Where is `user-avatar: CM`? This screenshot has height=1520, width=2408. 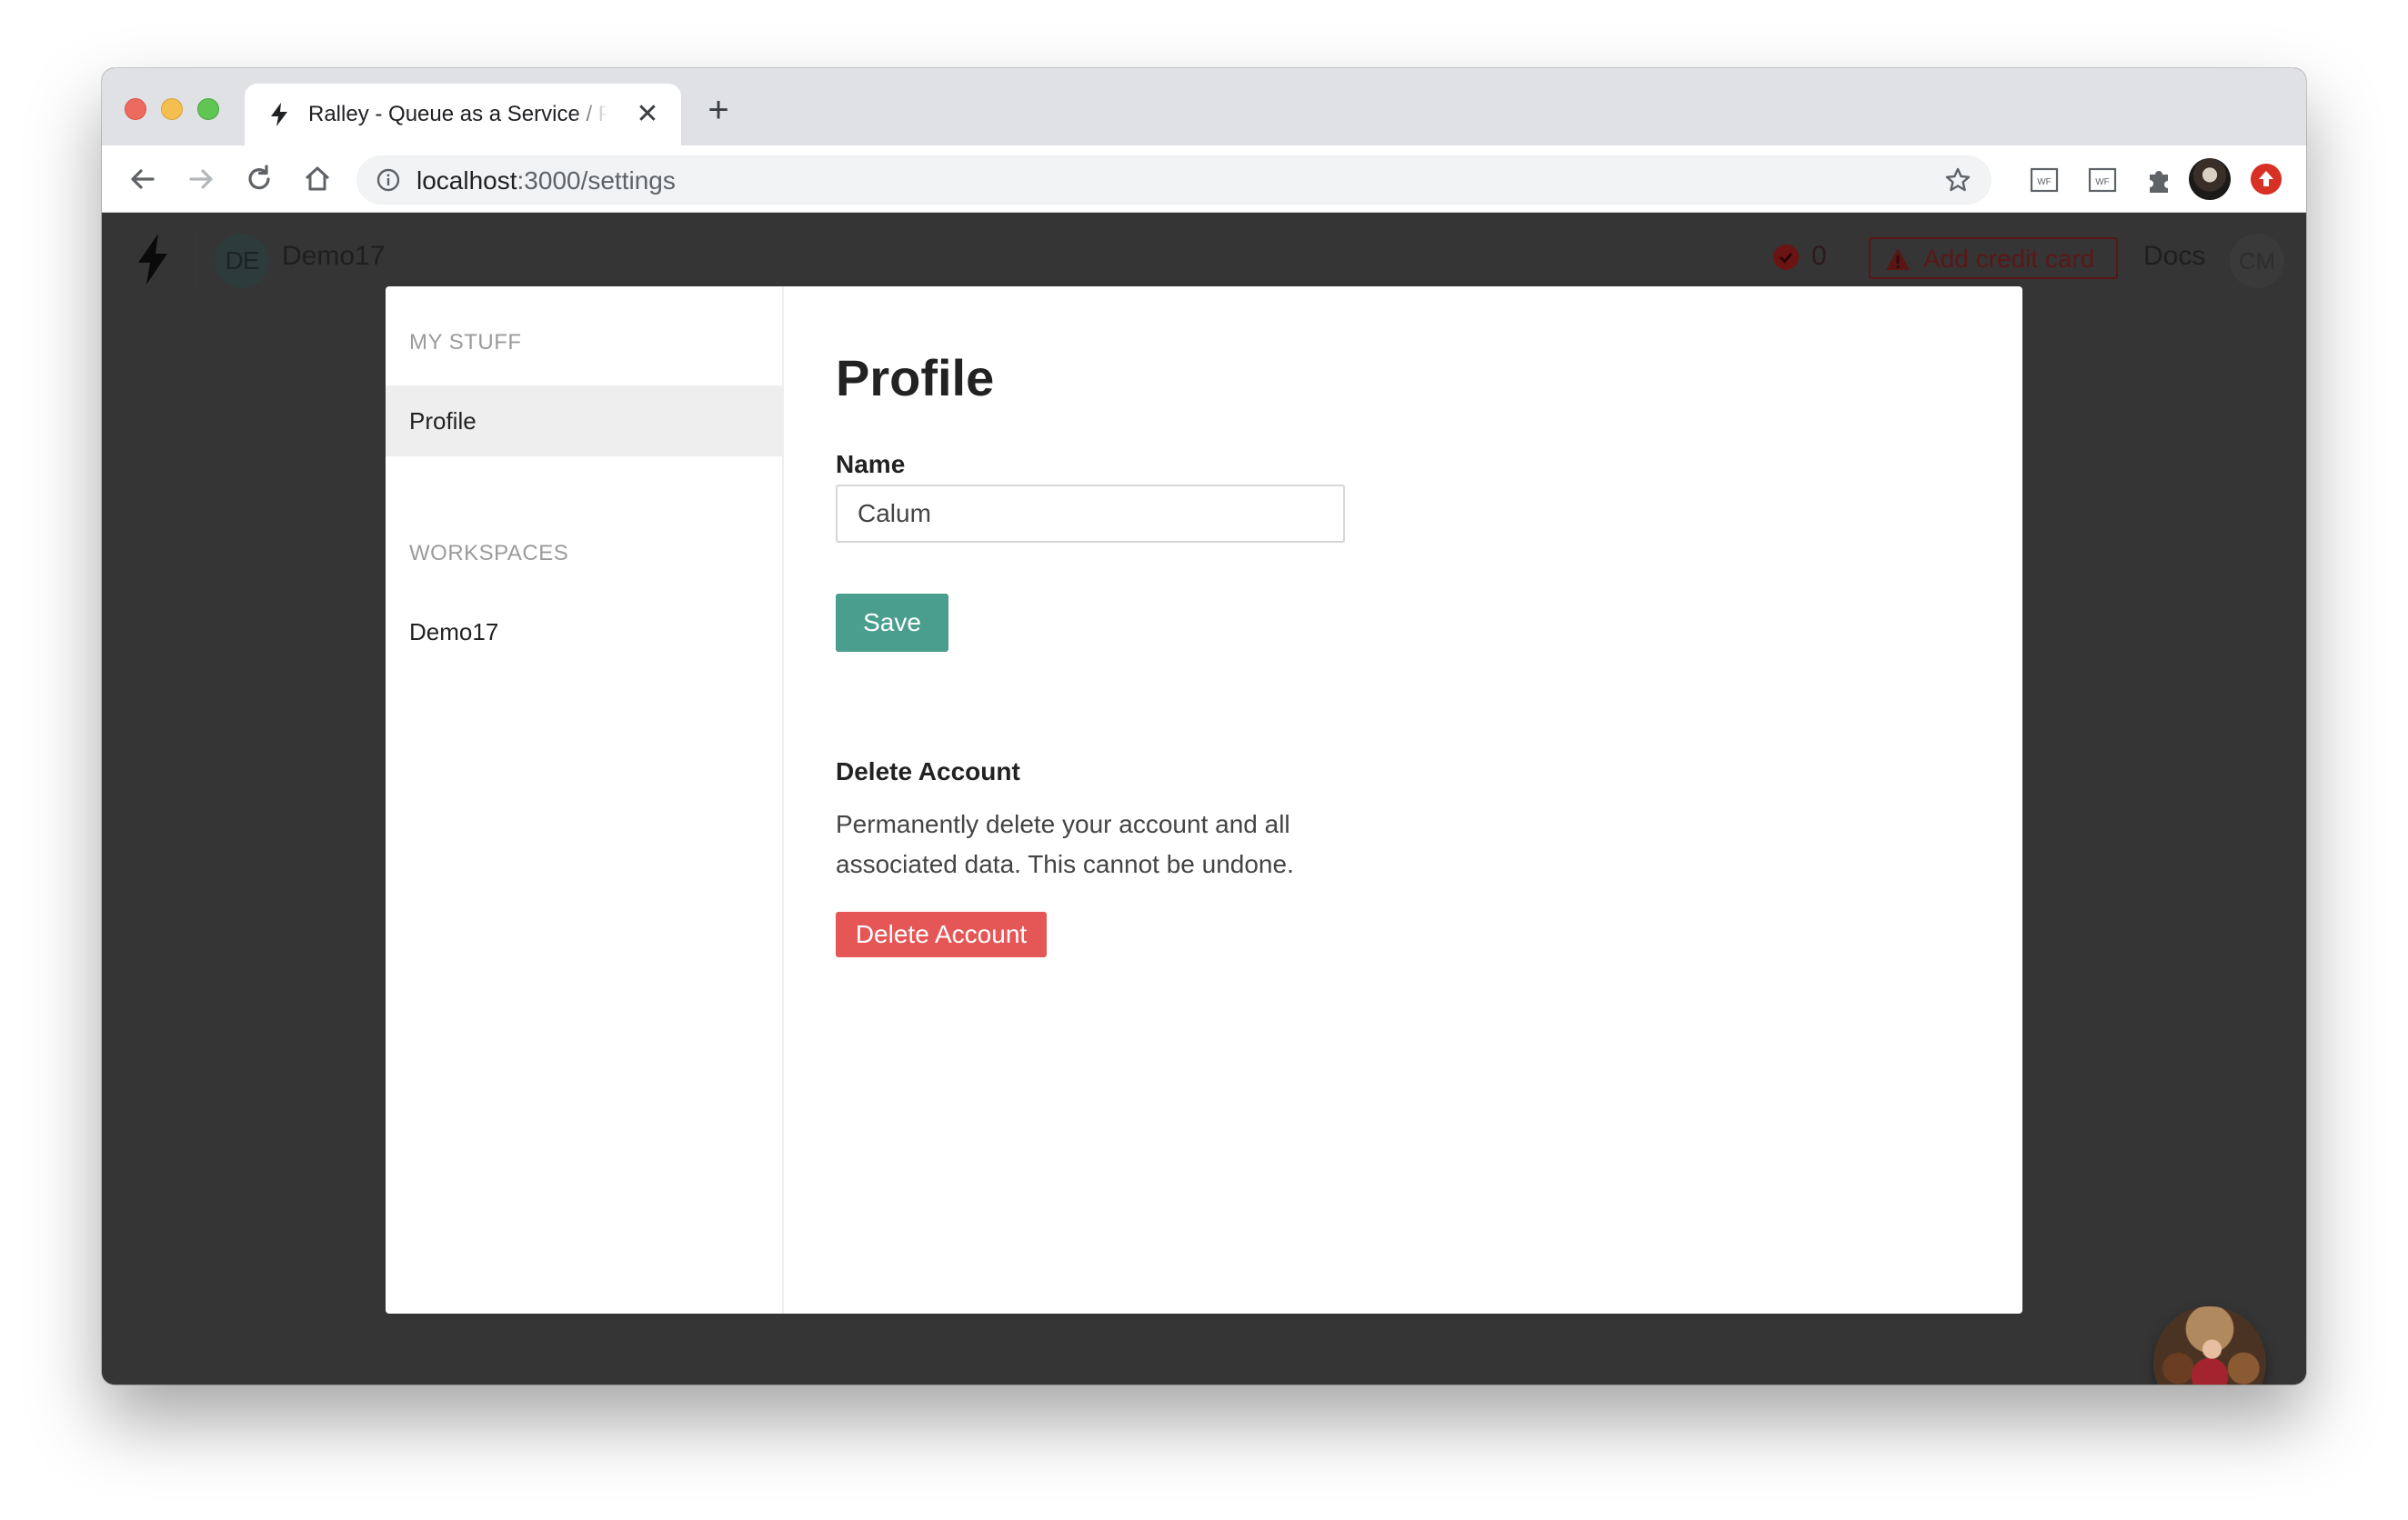 user-avatar: CM is located at coordinates (2257, 261).